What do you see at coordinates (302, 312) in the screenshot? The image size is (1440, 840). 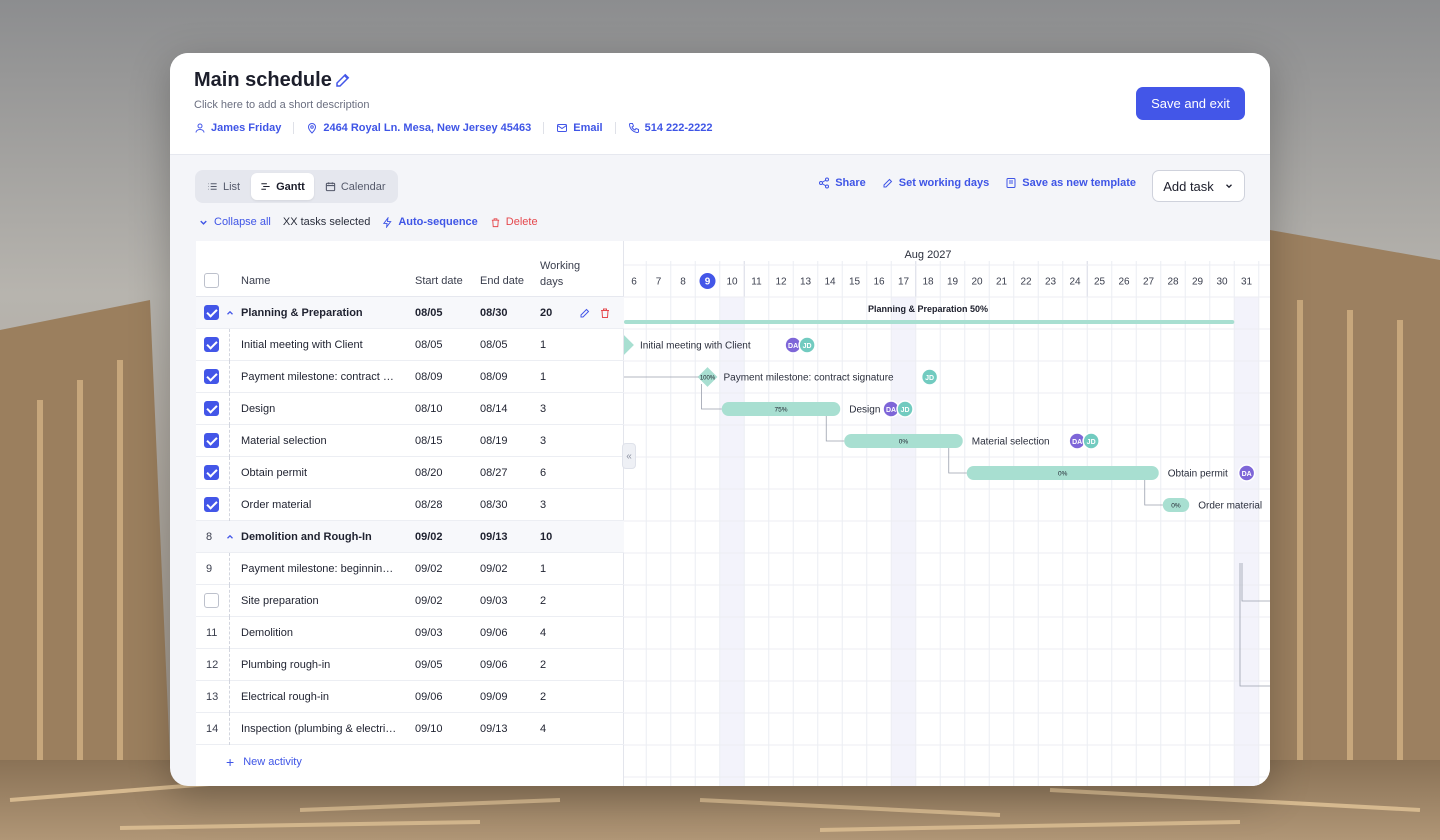 I see `task-name: Planning & Preparation` at bounding box center [302, 312].